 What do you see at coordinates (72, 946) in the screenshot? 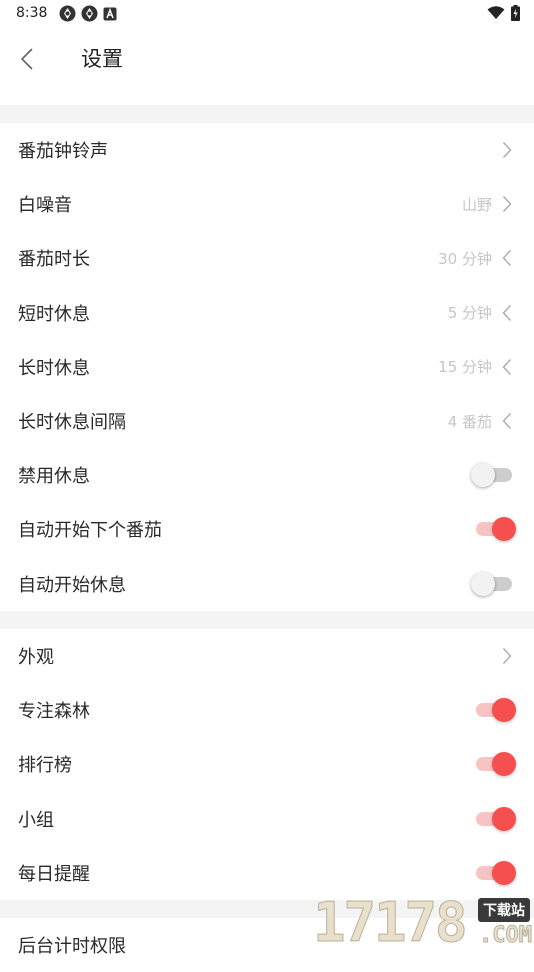
I see `row-label: 后台计时权限` at bounding box center [72, 946].